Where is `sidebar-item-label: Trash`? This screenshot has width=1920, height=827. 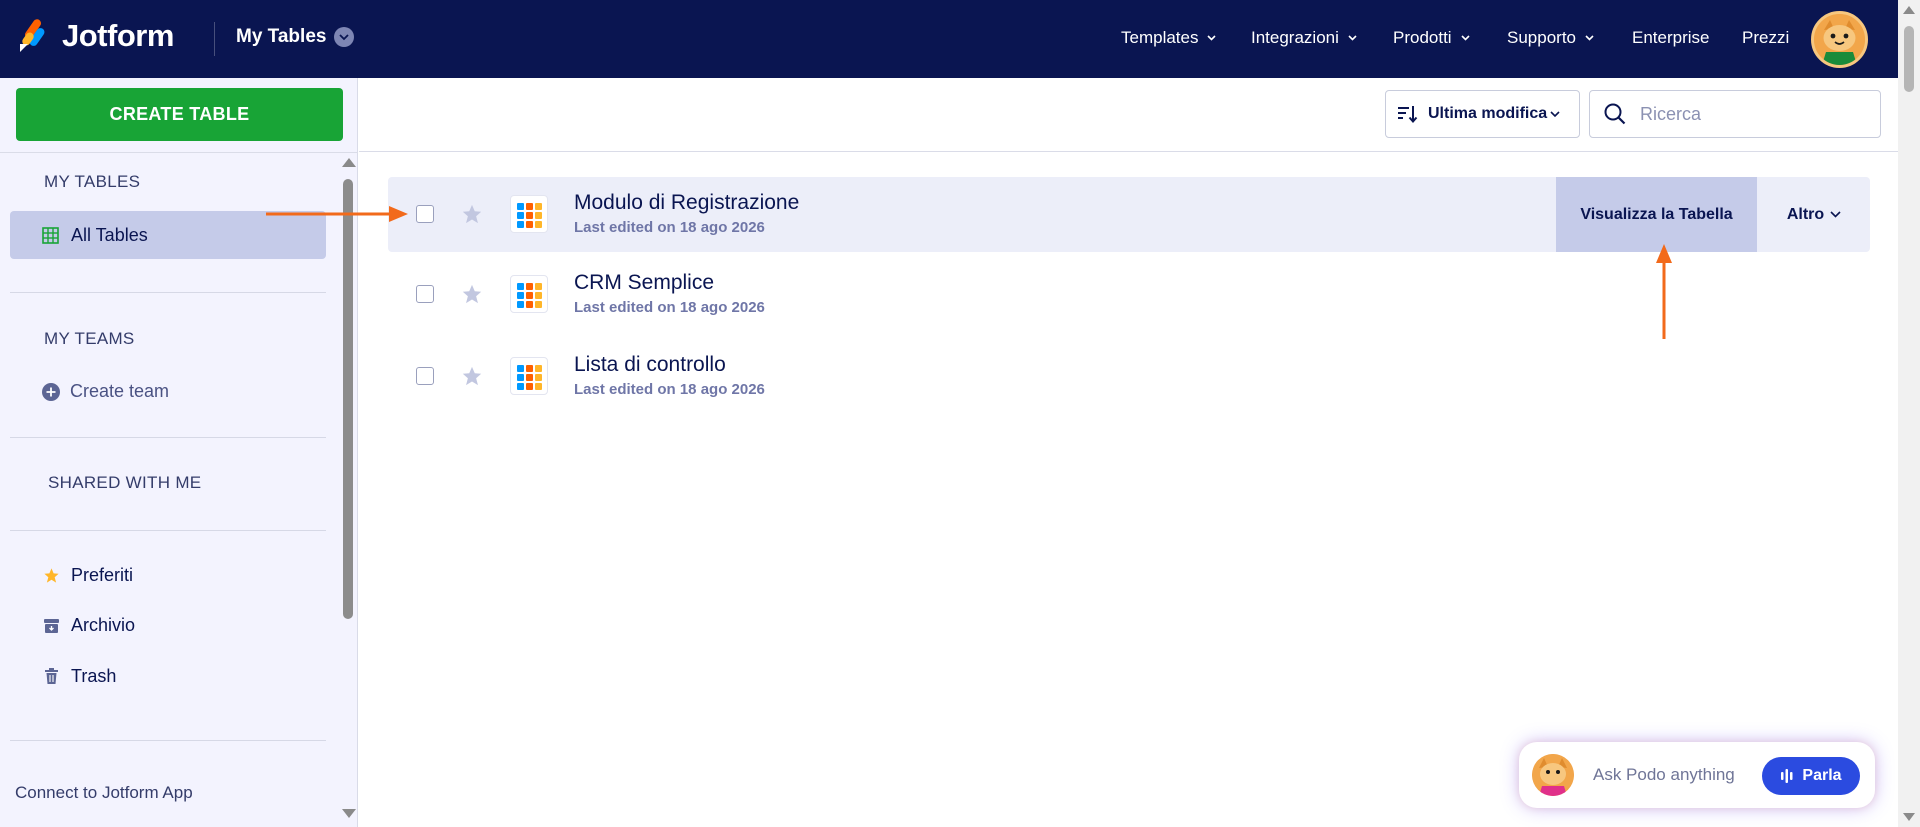
sidebar-item-label: Trash is located at coordinates (94, 676).